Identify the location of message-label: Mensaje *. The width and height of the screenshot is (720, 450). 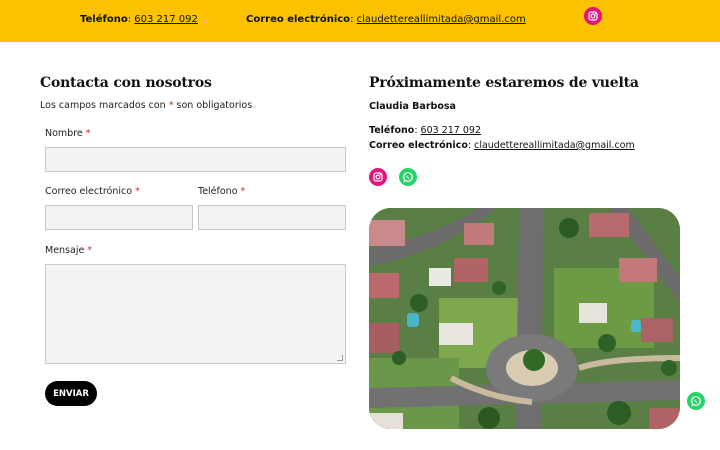
(68, 250).